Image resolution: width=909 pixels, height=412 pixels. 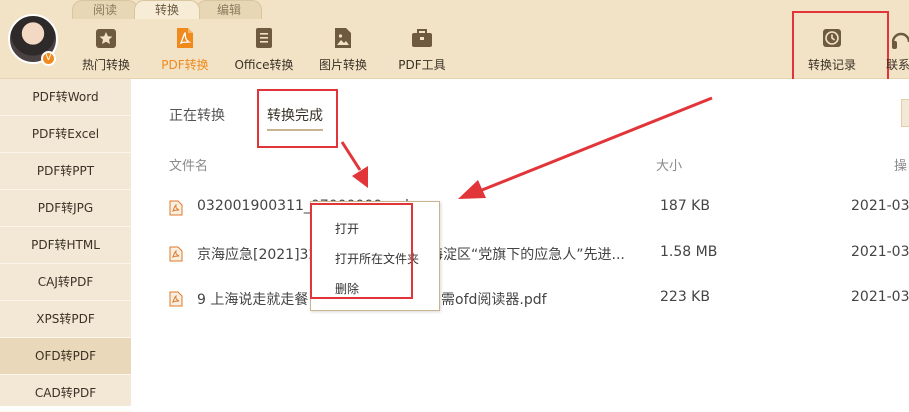 I want to click on pdf-icon, so click(x=185, y=38).